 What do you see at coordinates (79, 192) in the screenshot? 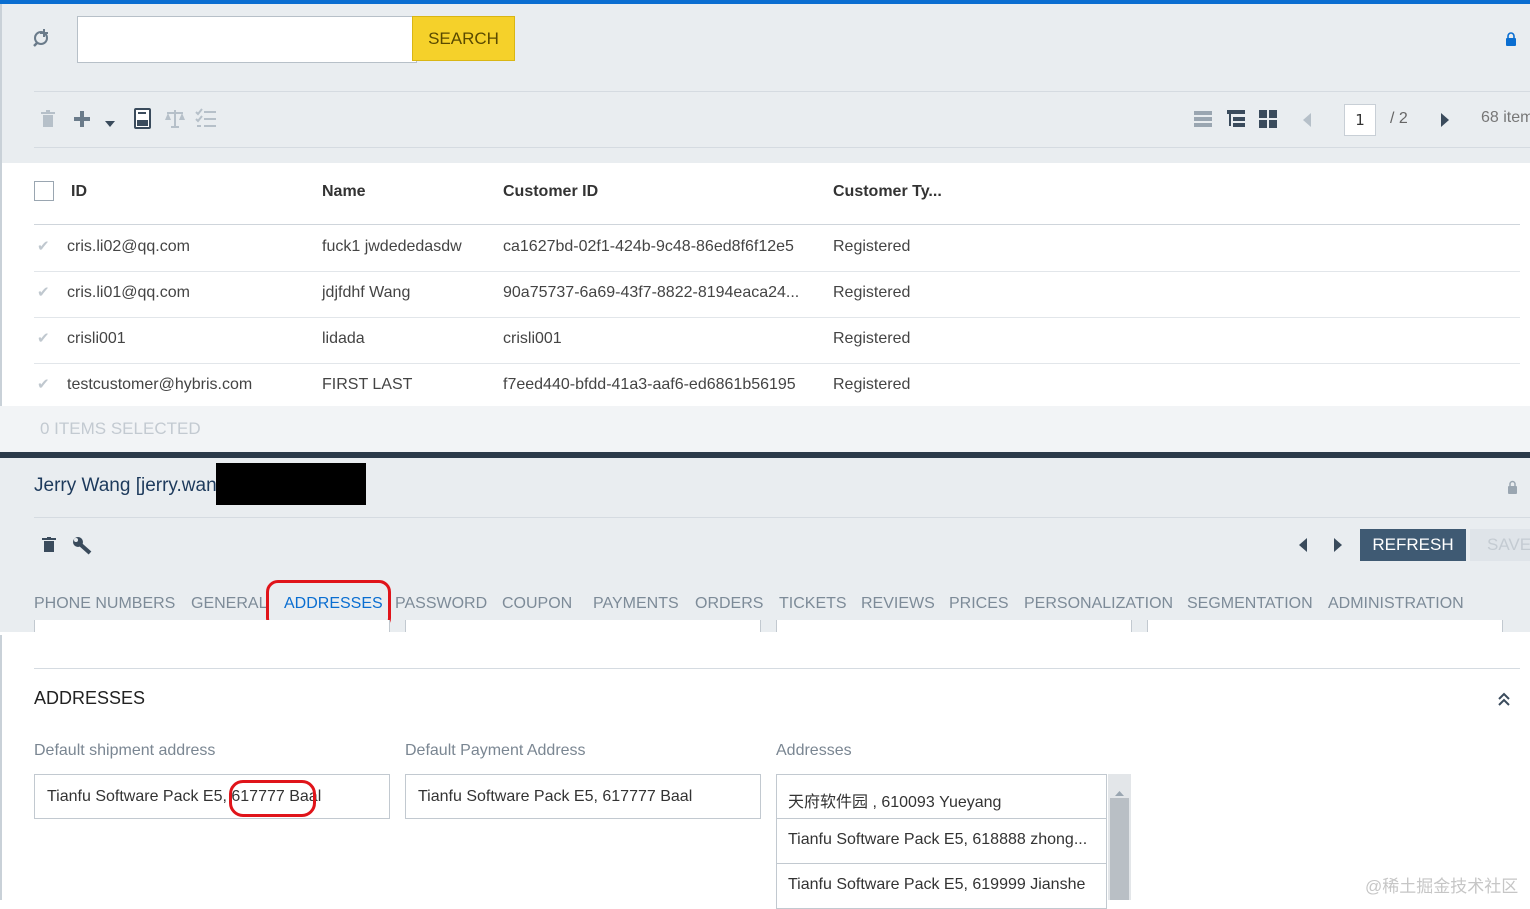
I see `column-header-id: ID` at bounding box center [79, 192].